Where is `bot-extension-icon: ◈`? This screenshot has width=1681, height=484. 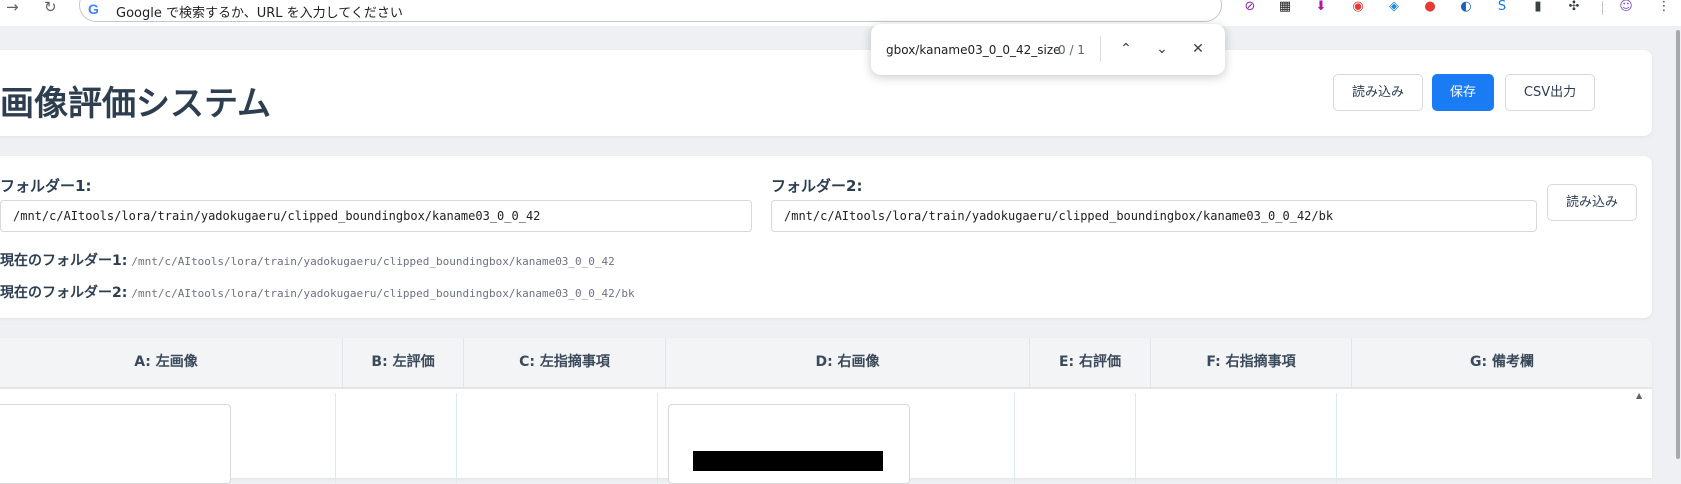
bot-extension-icon: ◈ is located at coordinates (1394, 7).